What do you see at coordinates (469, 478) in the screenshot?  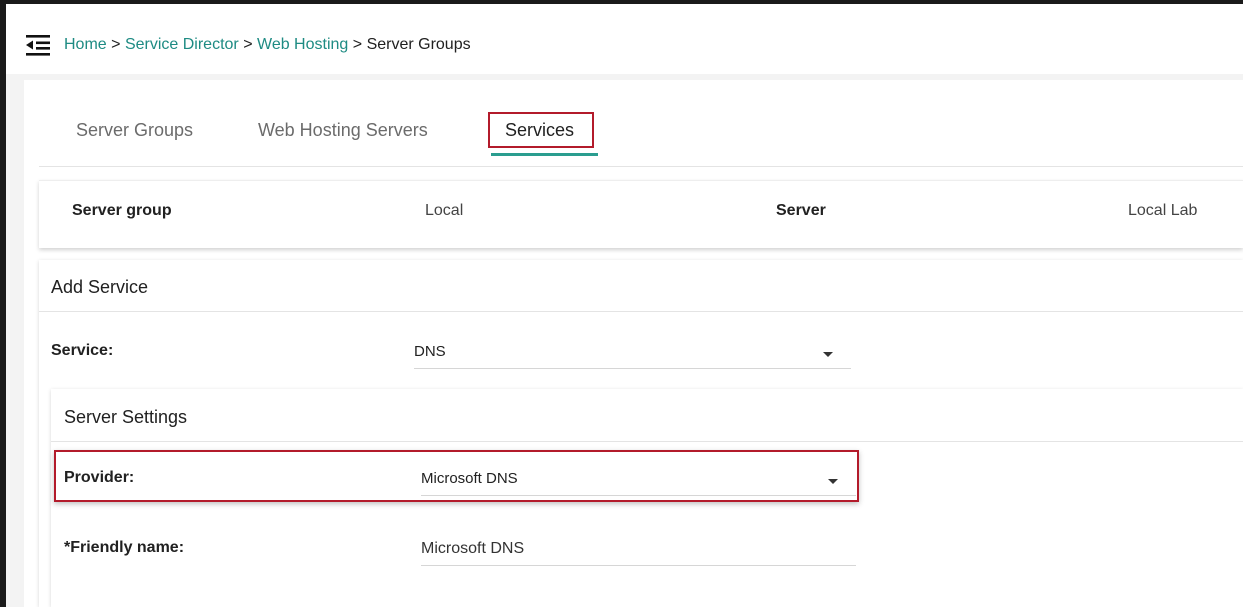 I see `provider-select-value: Microsoft DNS` at bounding box center [469, 478].